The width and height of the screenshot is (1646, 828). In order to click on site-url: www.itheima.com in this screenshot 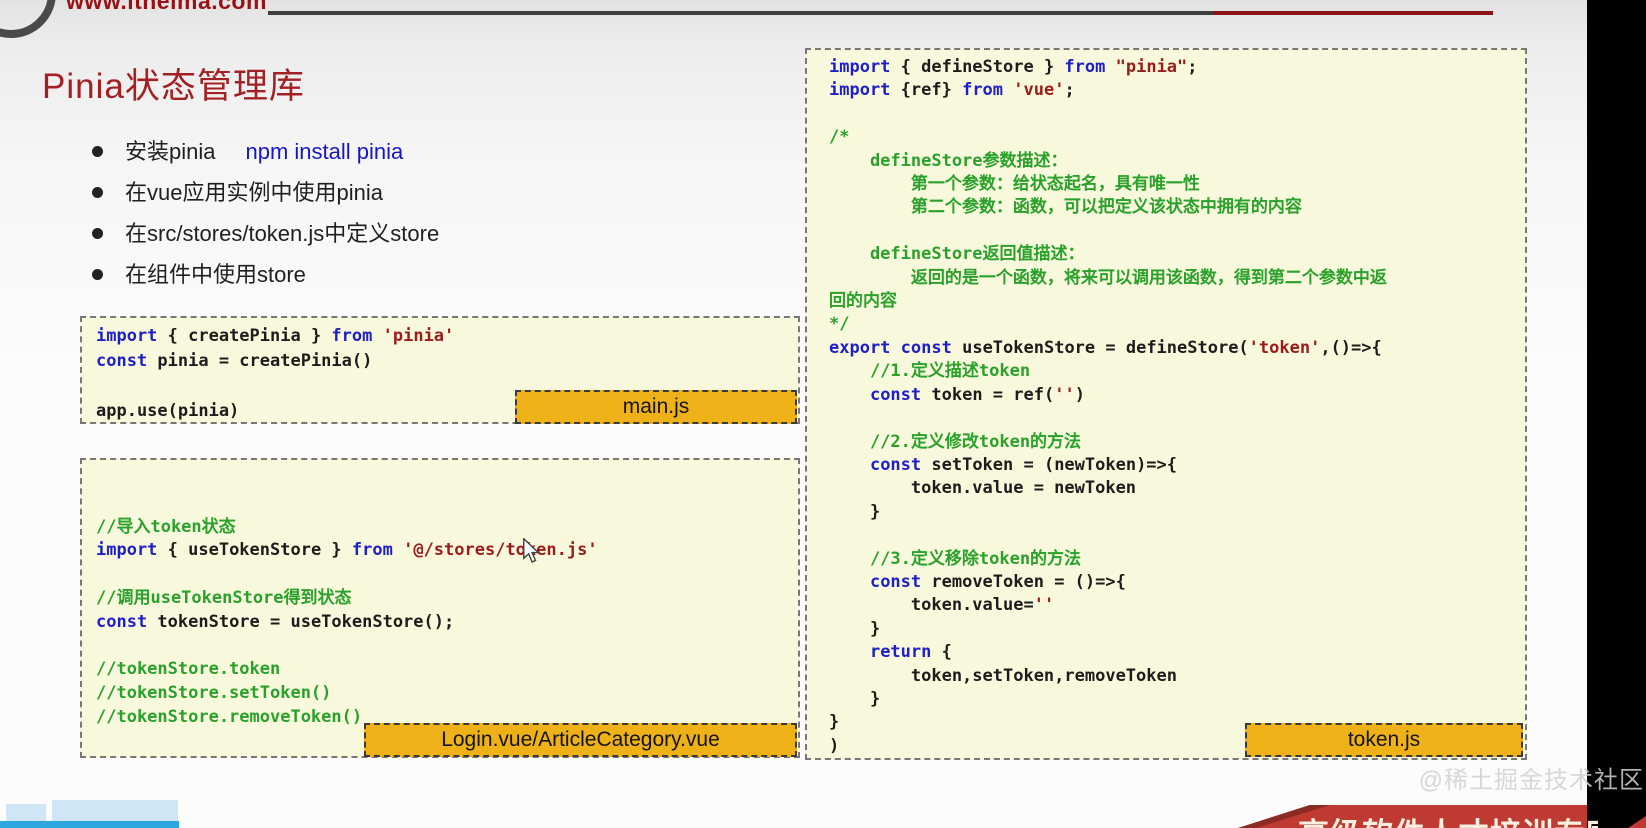, I will do `click(166, 7)`.